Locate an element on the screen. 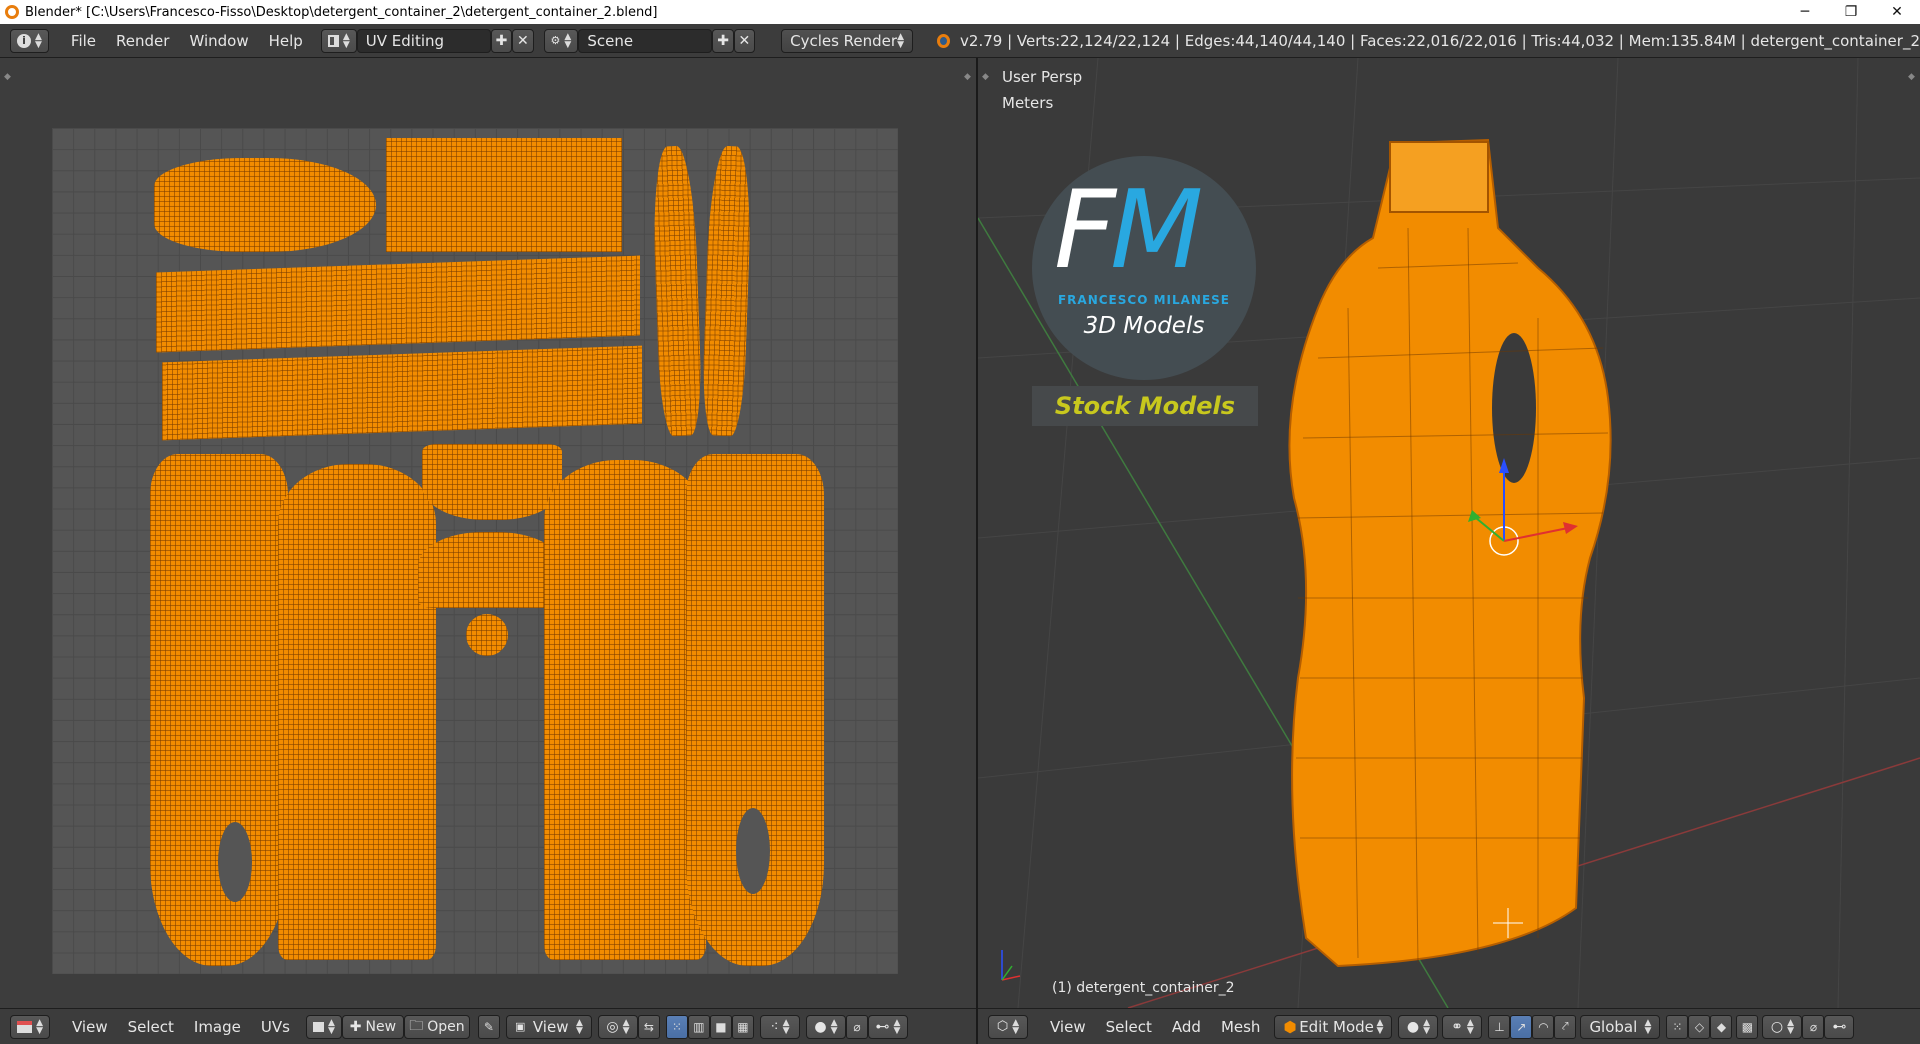  snap-element-dropdown: ⊷ ▲ ▼ is located at coordinates (887, 1026).